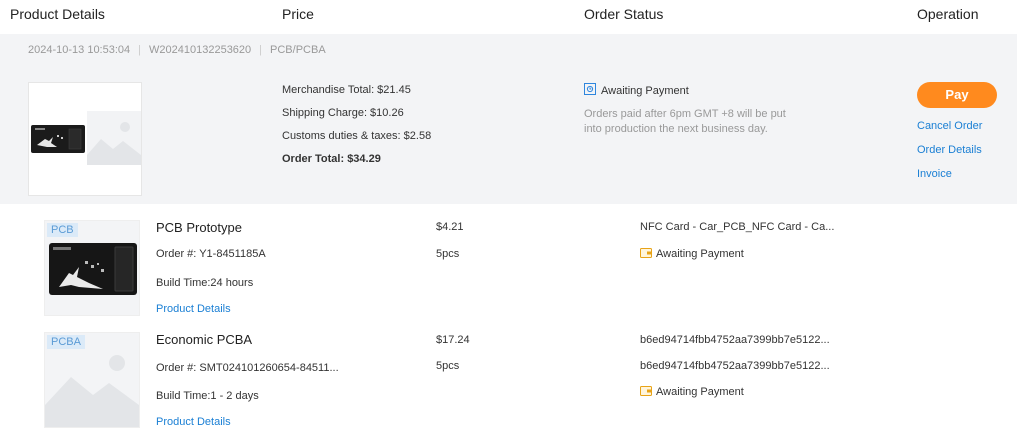 This screenshot has width=1017, height=447. What do you see at coordinates (92, 268) in the screenshot?
I see `pcb-product-image: PCB` at bounding box center [92, 268].